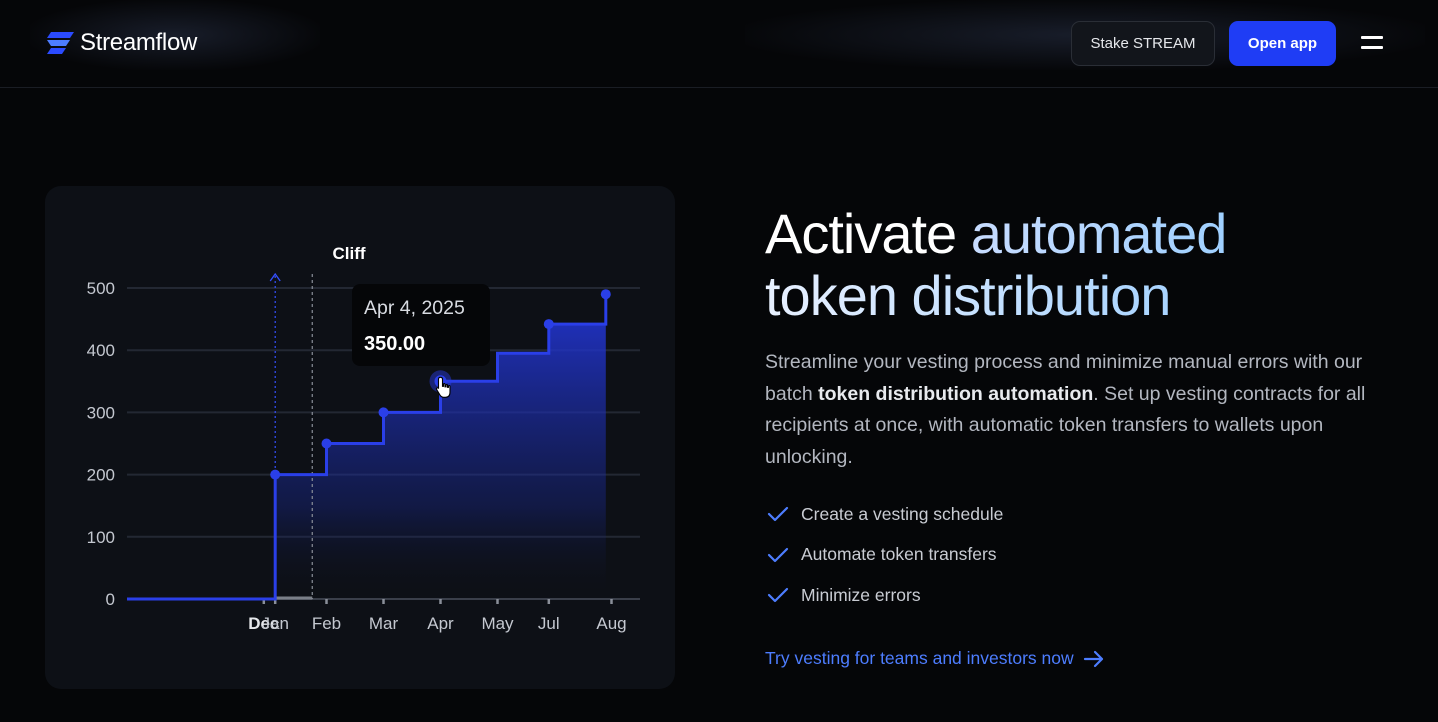 The width and height of the screenshot is (1438, 722). What do you see at coordinates (326, 623) in the screenshot?
I see `x-tick-label: Feb` at bounding box center [326, 623].